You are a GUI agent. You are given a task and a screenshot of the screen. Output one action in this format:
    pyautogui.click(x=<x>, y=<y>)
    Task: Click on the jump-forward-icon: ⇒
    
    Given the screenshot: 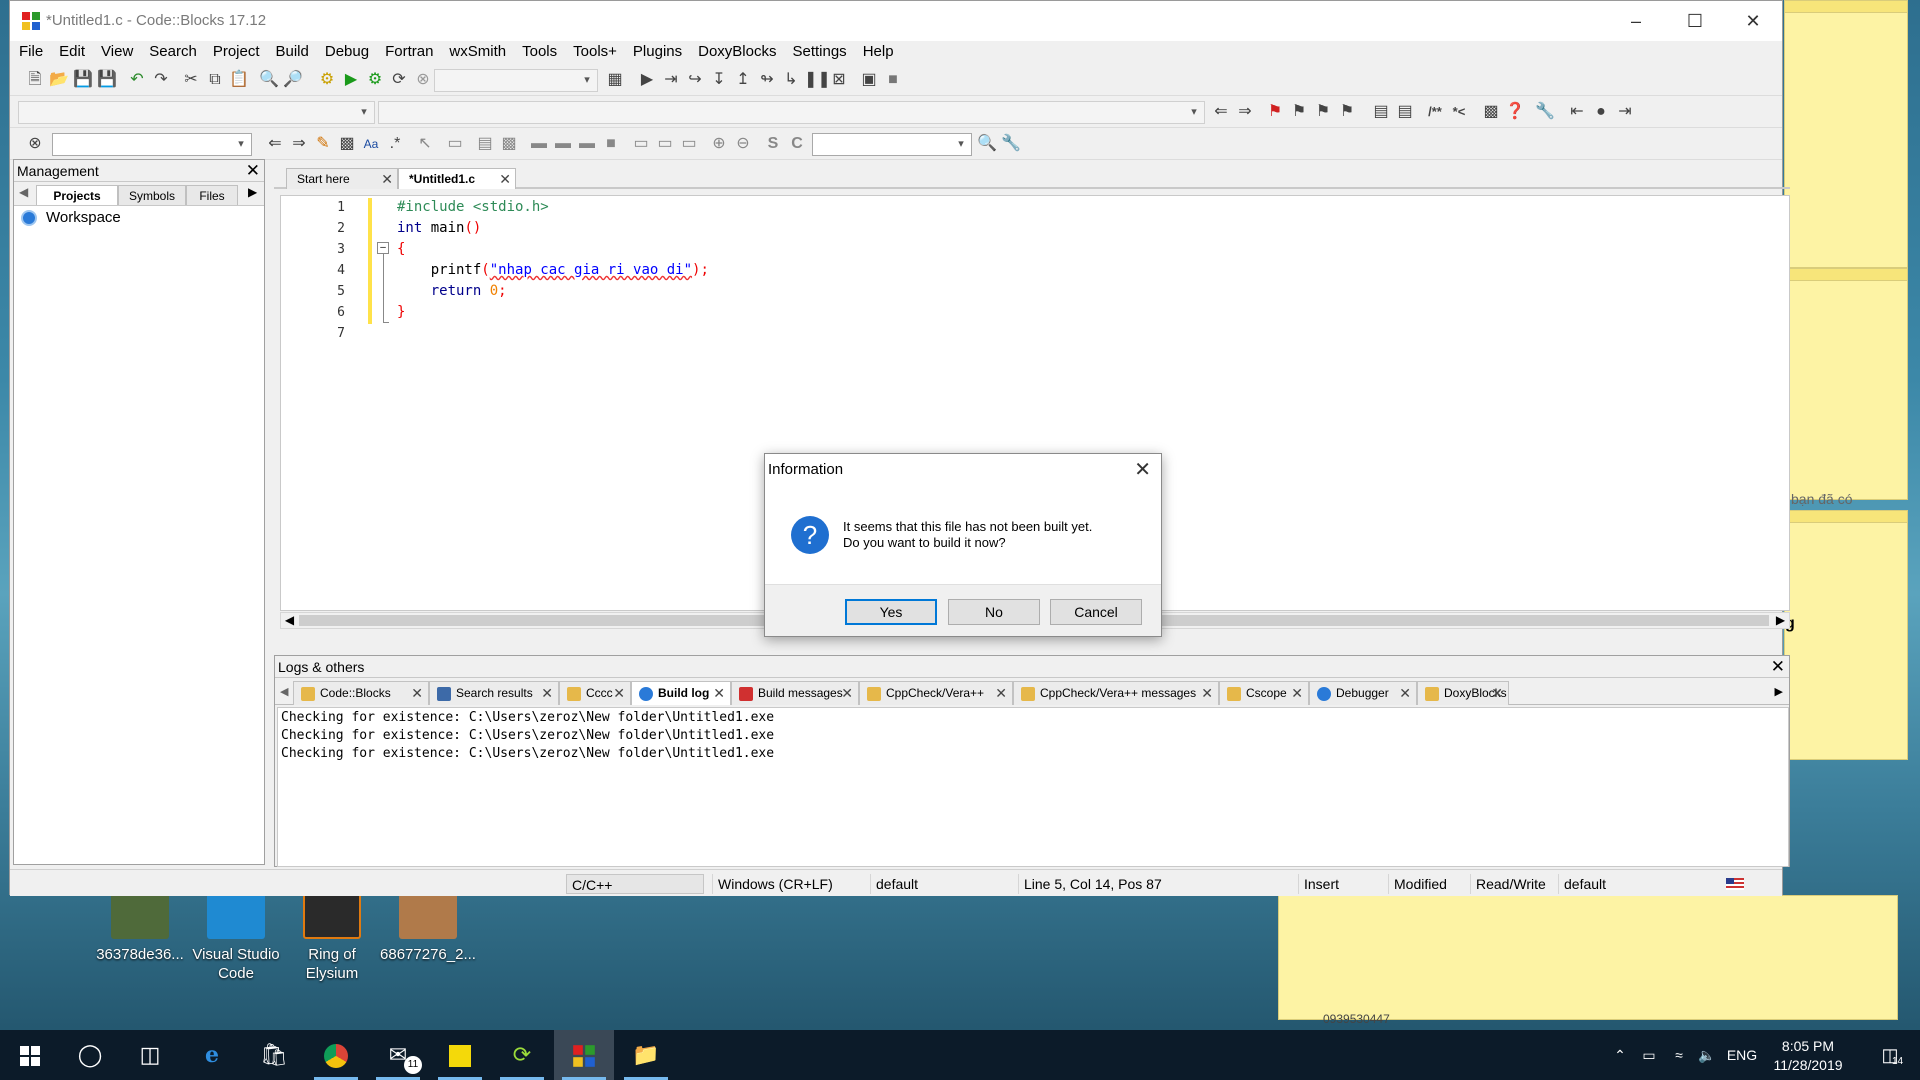 What is the action you would take?
    pyautogui.click(x=1245, y=112)
    